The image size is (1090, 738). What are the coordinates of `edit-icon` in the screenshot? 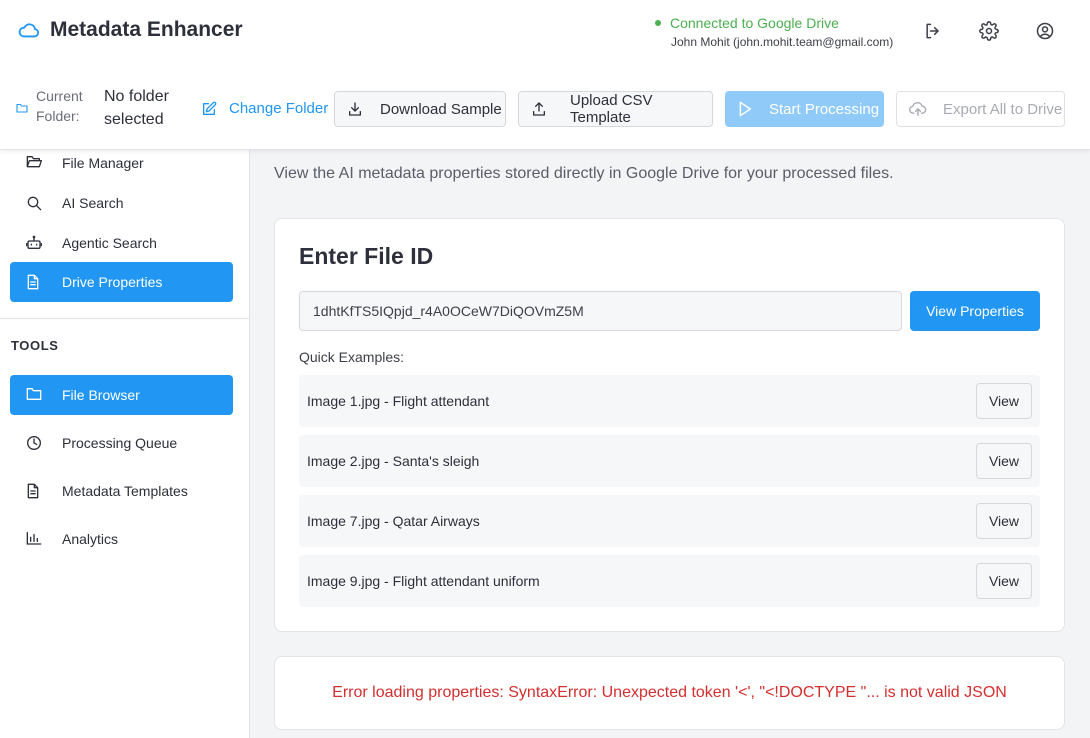 It's located at (209, 109).